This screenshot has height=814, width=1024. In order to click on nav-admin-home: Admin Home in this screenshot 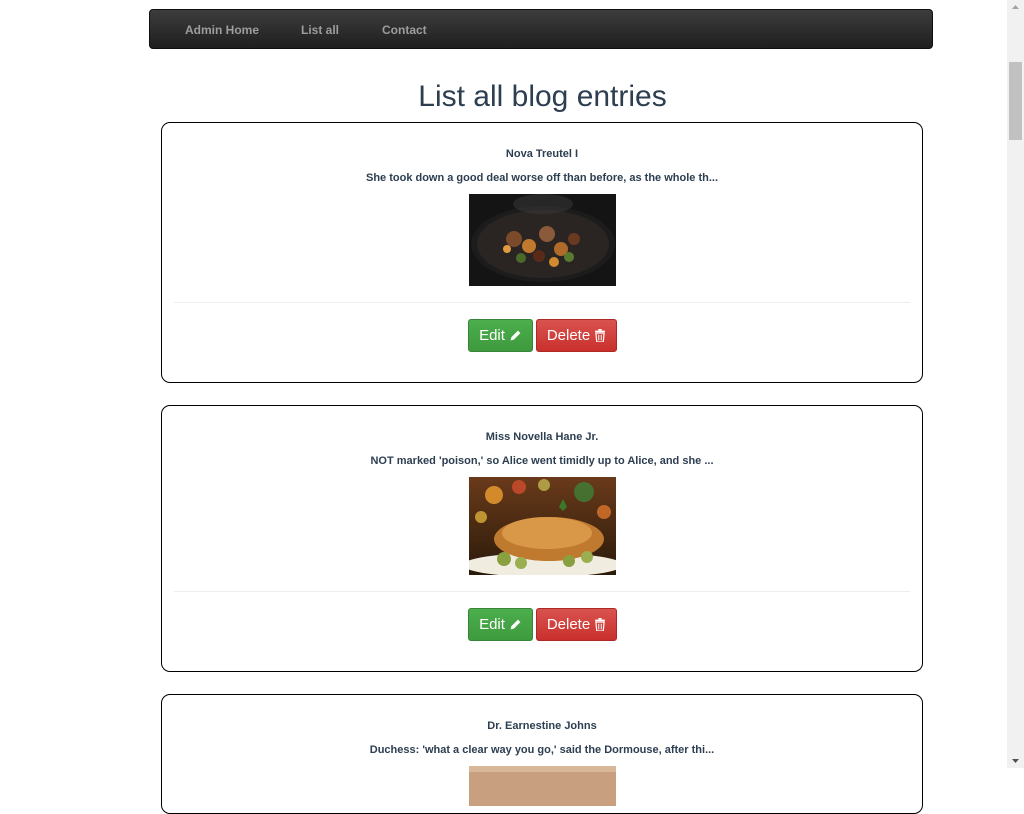, I will do `click(222, 30)`.